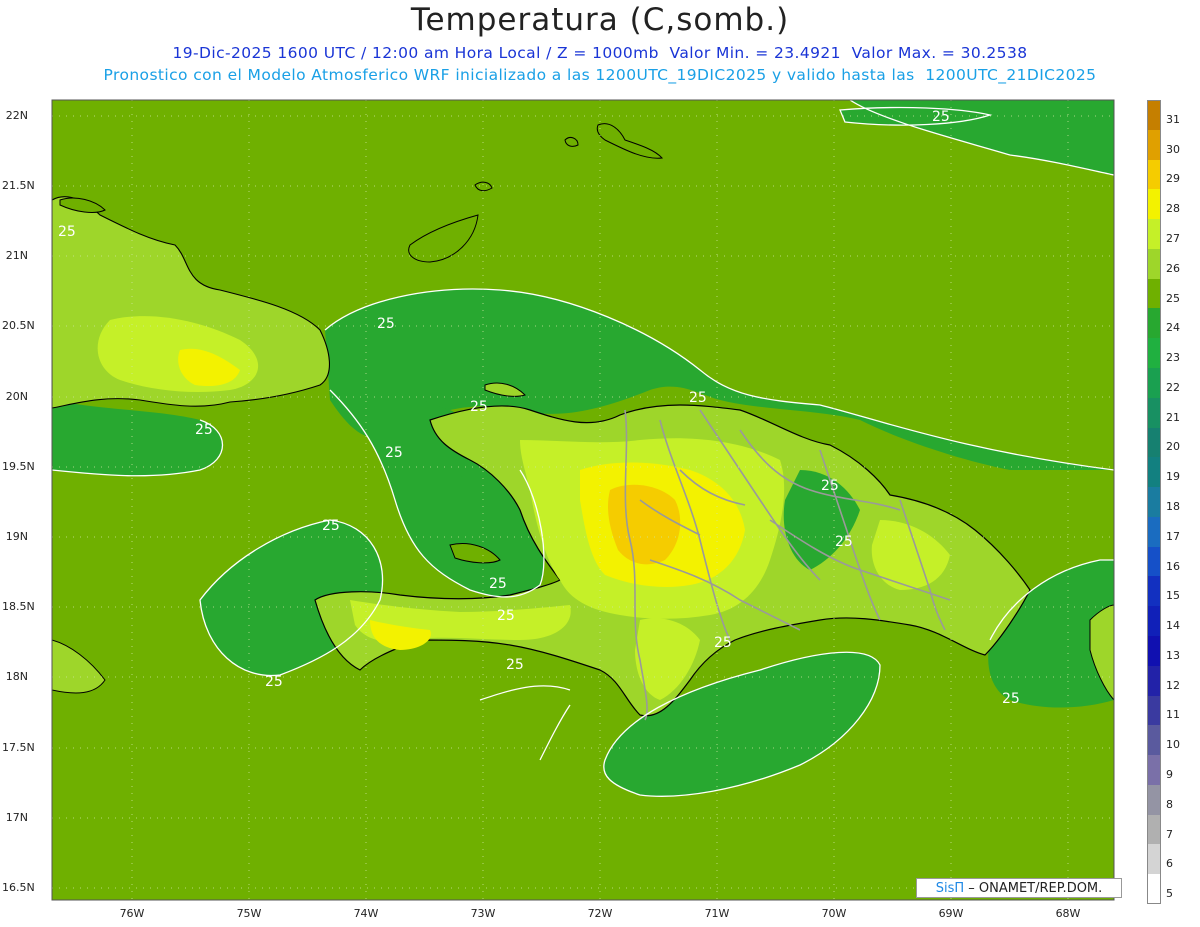 The image size is (1200, 927). What do you see at coordinates (1173, 477) in the screenshot?
I see `colorbar-label: 19` at bounding box center [1173, 477].